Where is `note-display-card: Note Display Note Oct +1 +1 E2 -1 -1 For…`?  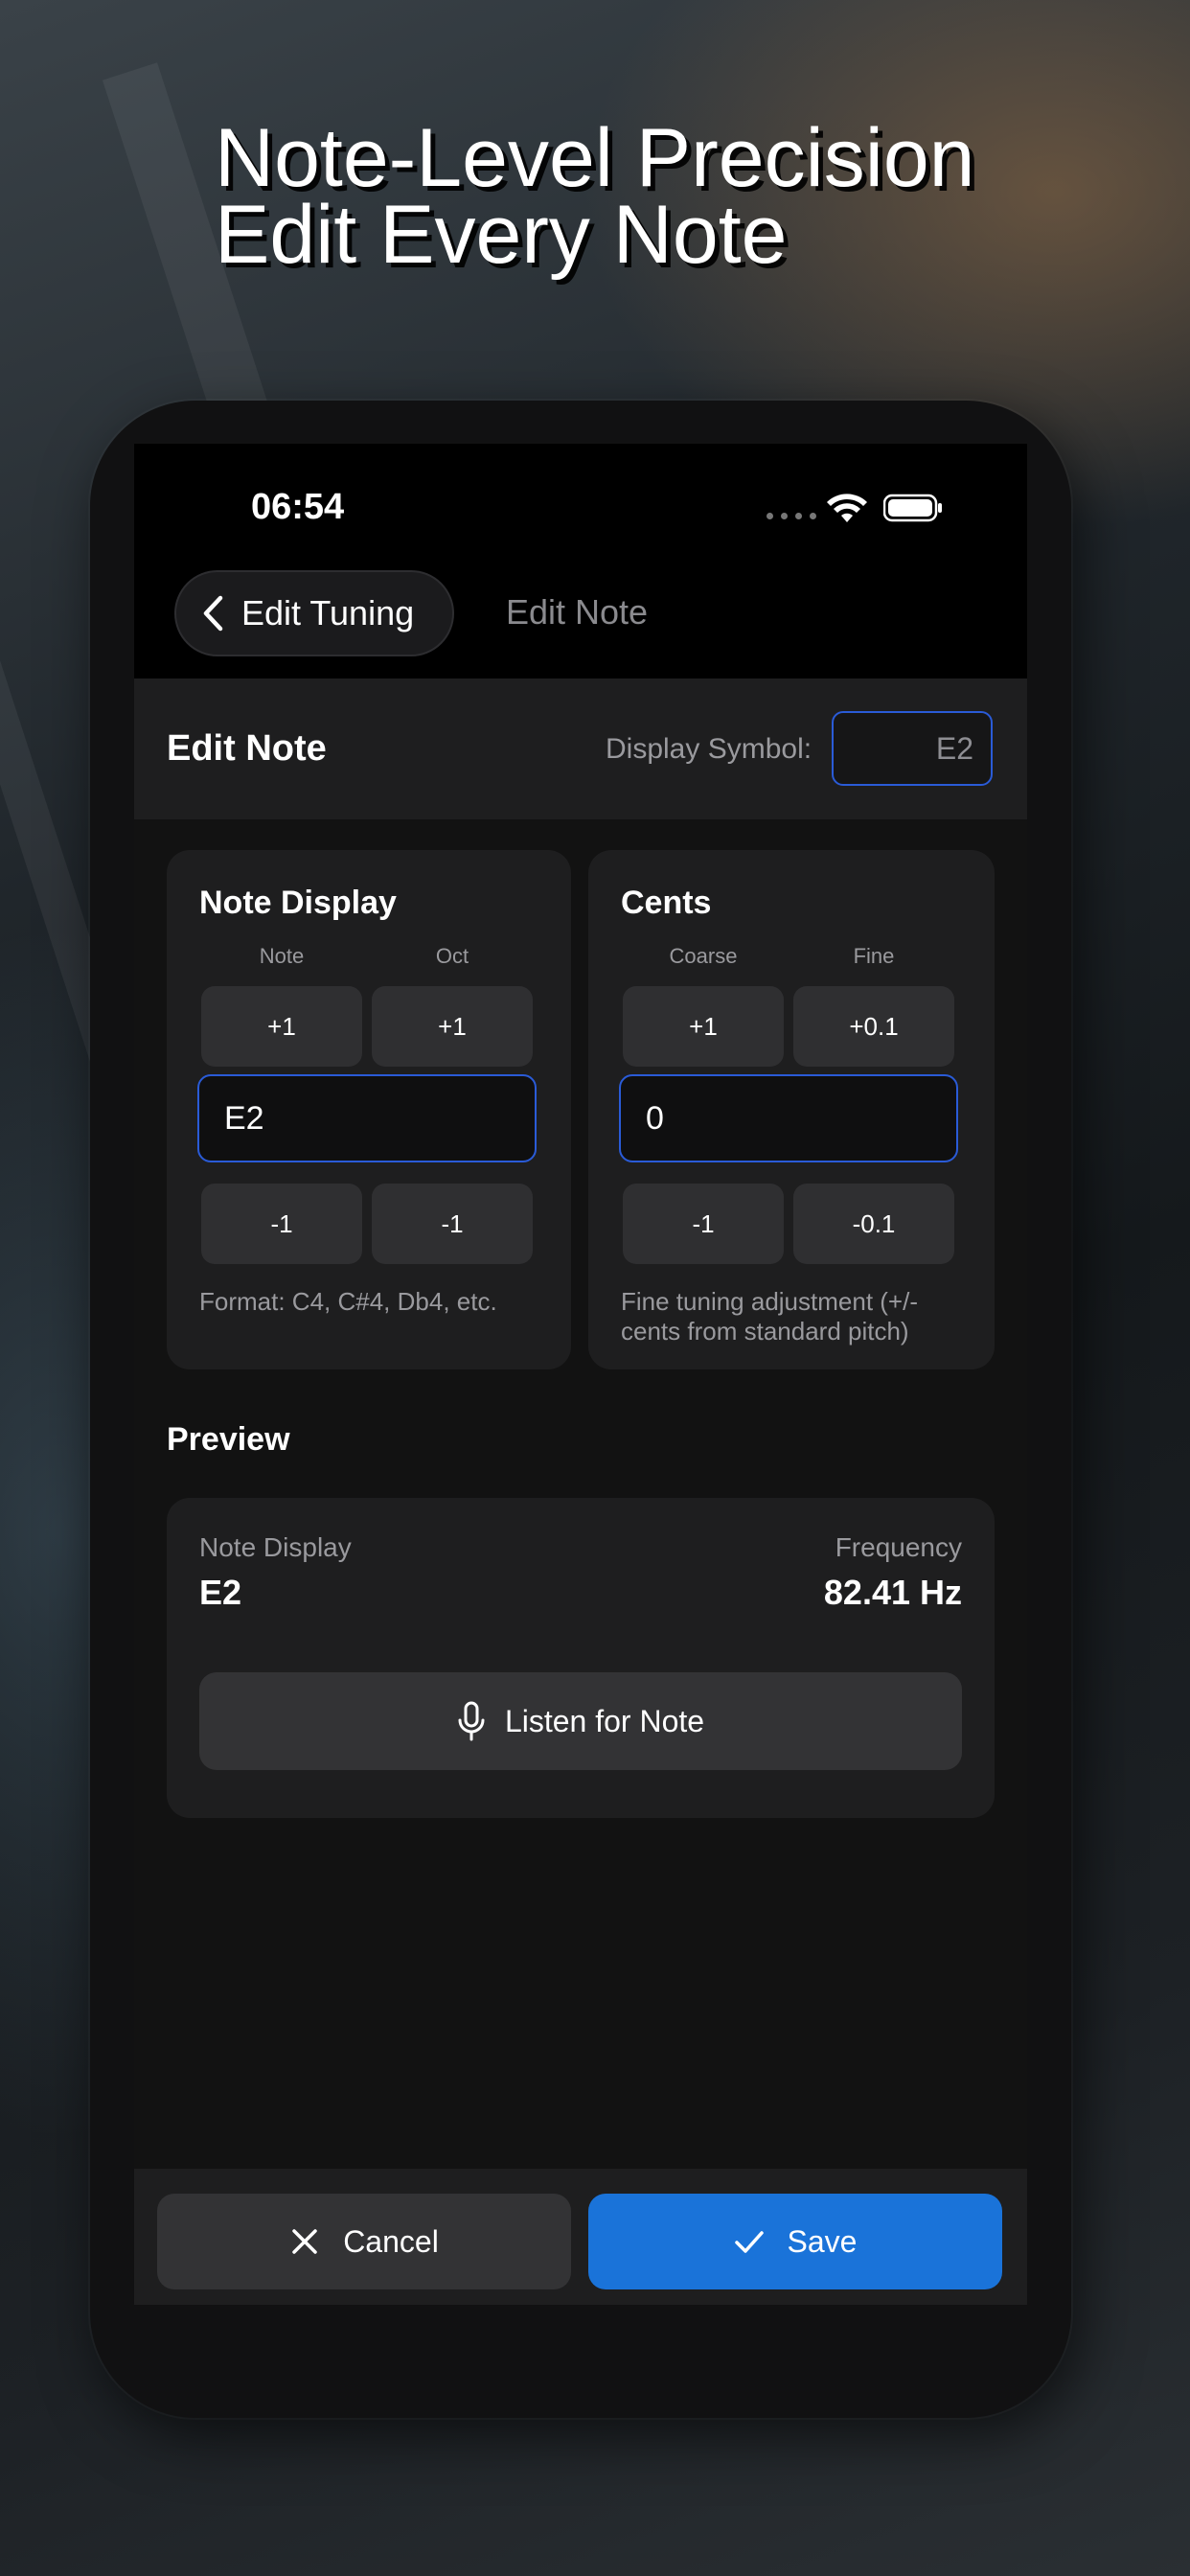 note-display-card: Note Display Note Oct +1 +1 E2 -1 -1 For… is located at coordinates (369, 1109).